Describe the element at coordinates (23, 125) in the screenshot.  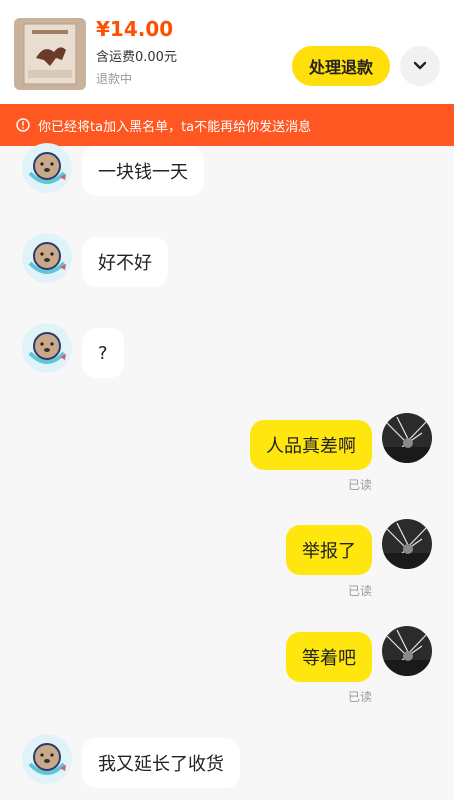
I see `warning-icon` at that location.